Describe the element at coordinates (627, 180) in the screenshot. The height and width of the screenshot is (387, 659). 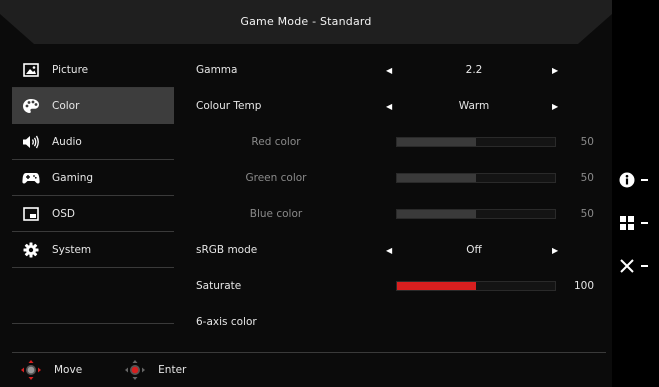
I see `info-icon` at that location.